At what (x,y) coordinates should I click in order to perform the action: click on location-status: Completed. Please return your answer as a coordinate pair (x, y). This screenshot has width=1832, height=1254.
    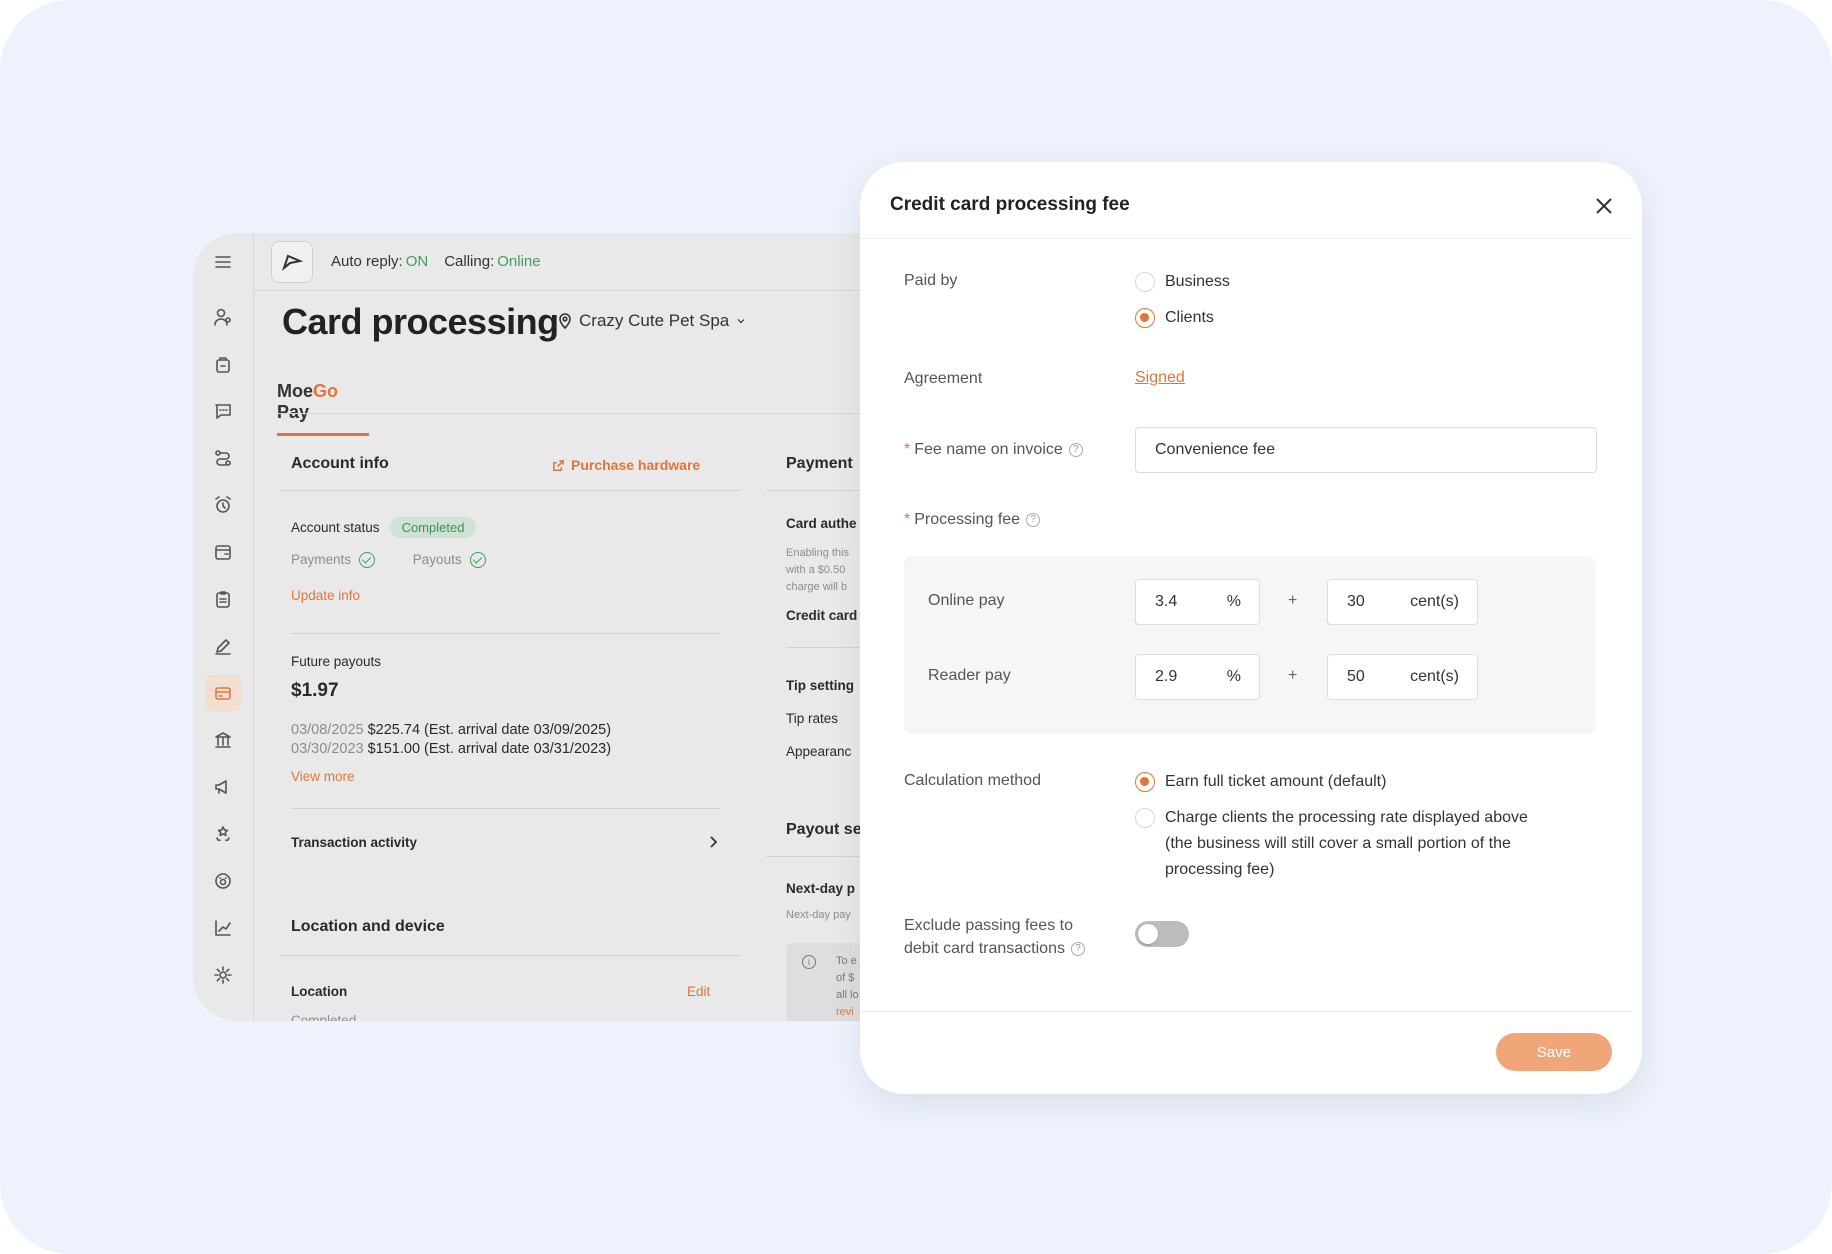
    Looking at the image, I should click on (324, 1017).